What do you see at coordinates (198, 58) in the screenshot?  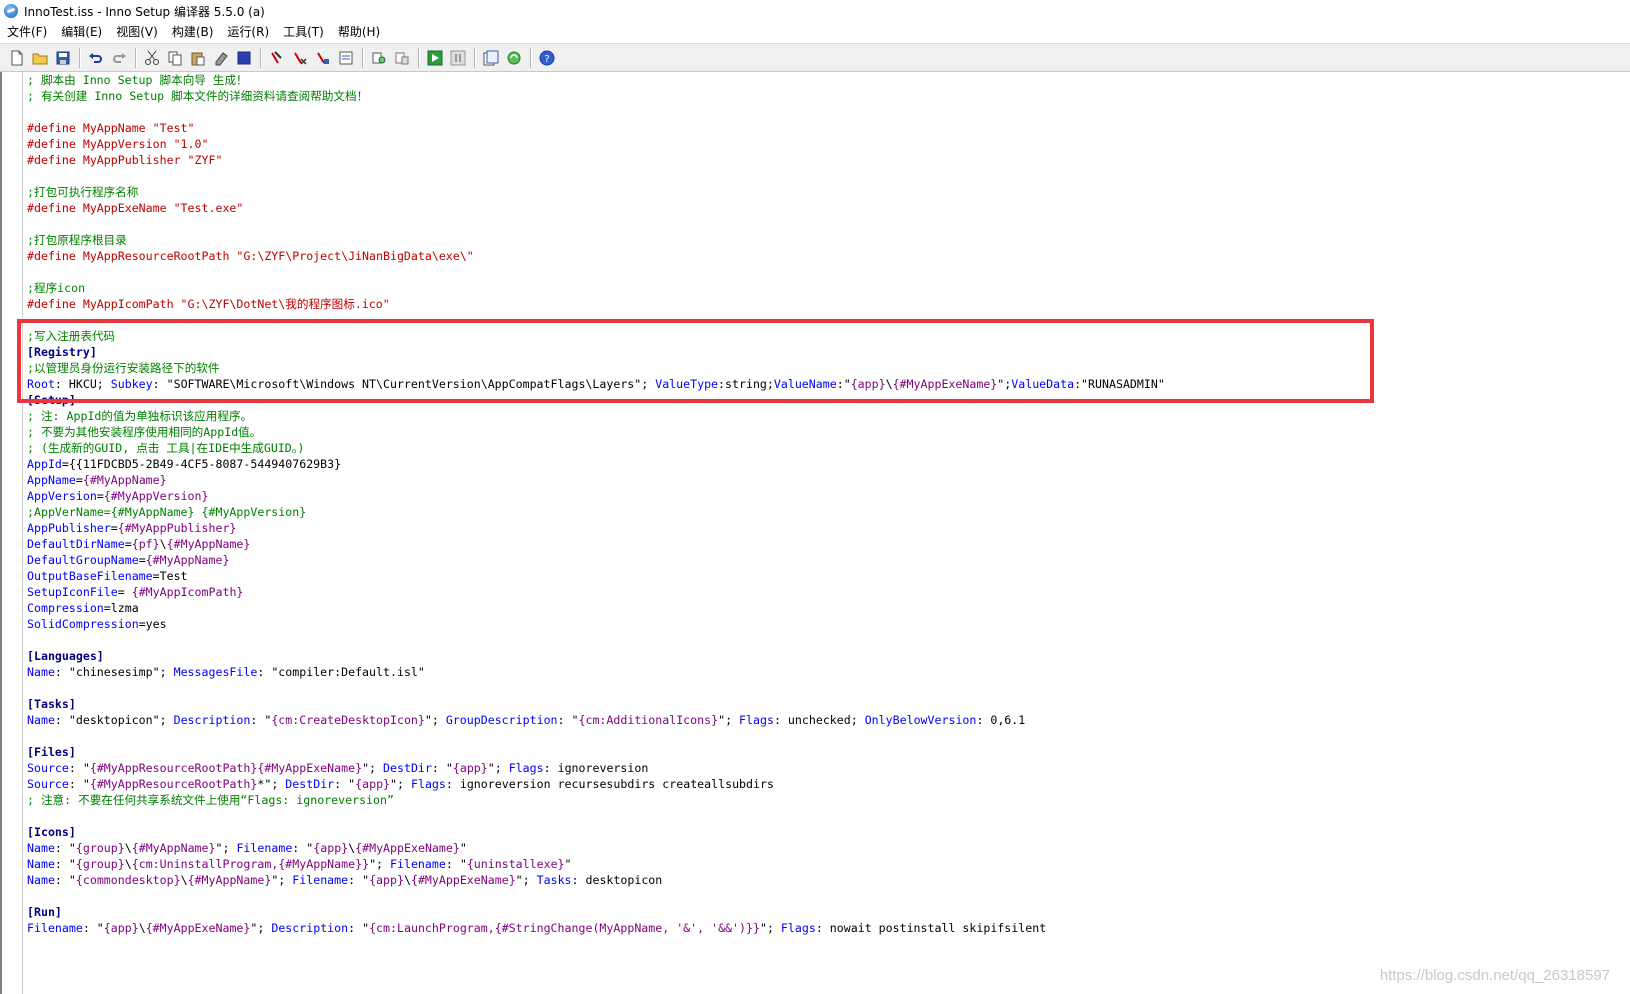 I see `paste-button` at bounding box center [198, 58].